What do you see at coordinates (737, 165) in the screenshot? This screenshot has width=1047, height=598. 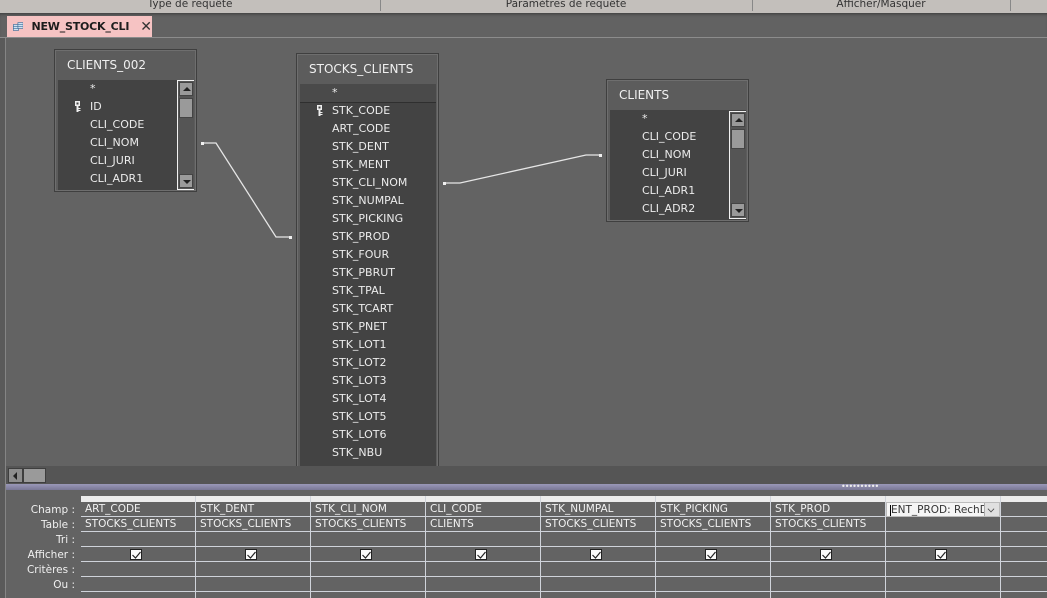 I see `vertical-scrollbar` at bounding box center [737, 165].